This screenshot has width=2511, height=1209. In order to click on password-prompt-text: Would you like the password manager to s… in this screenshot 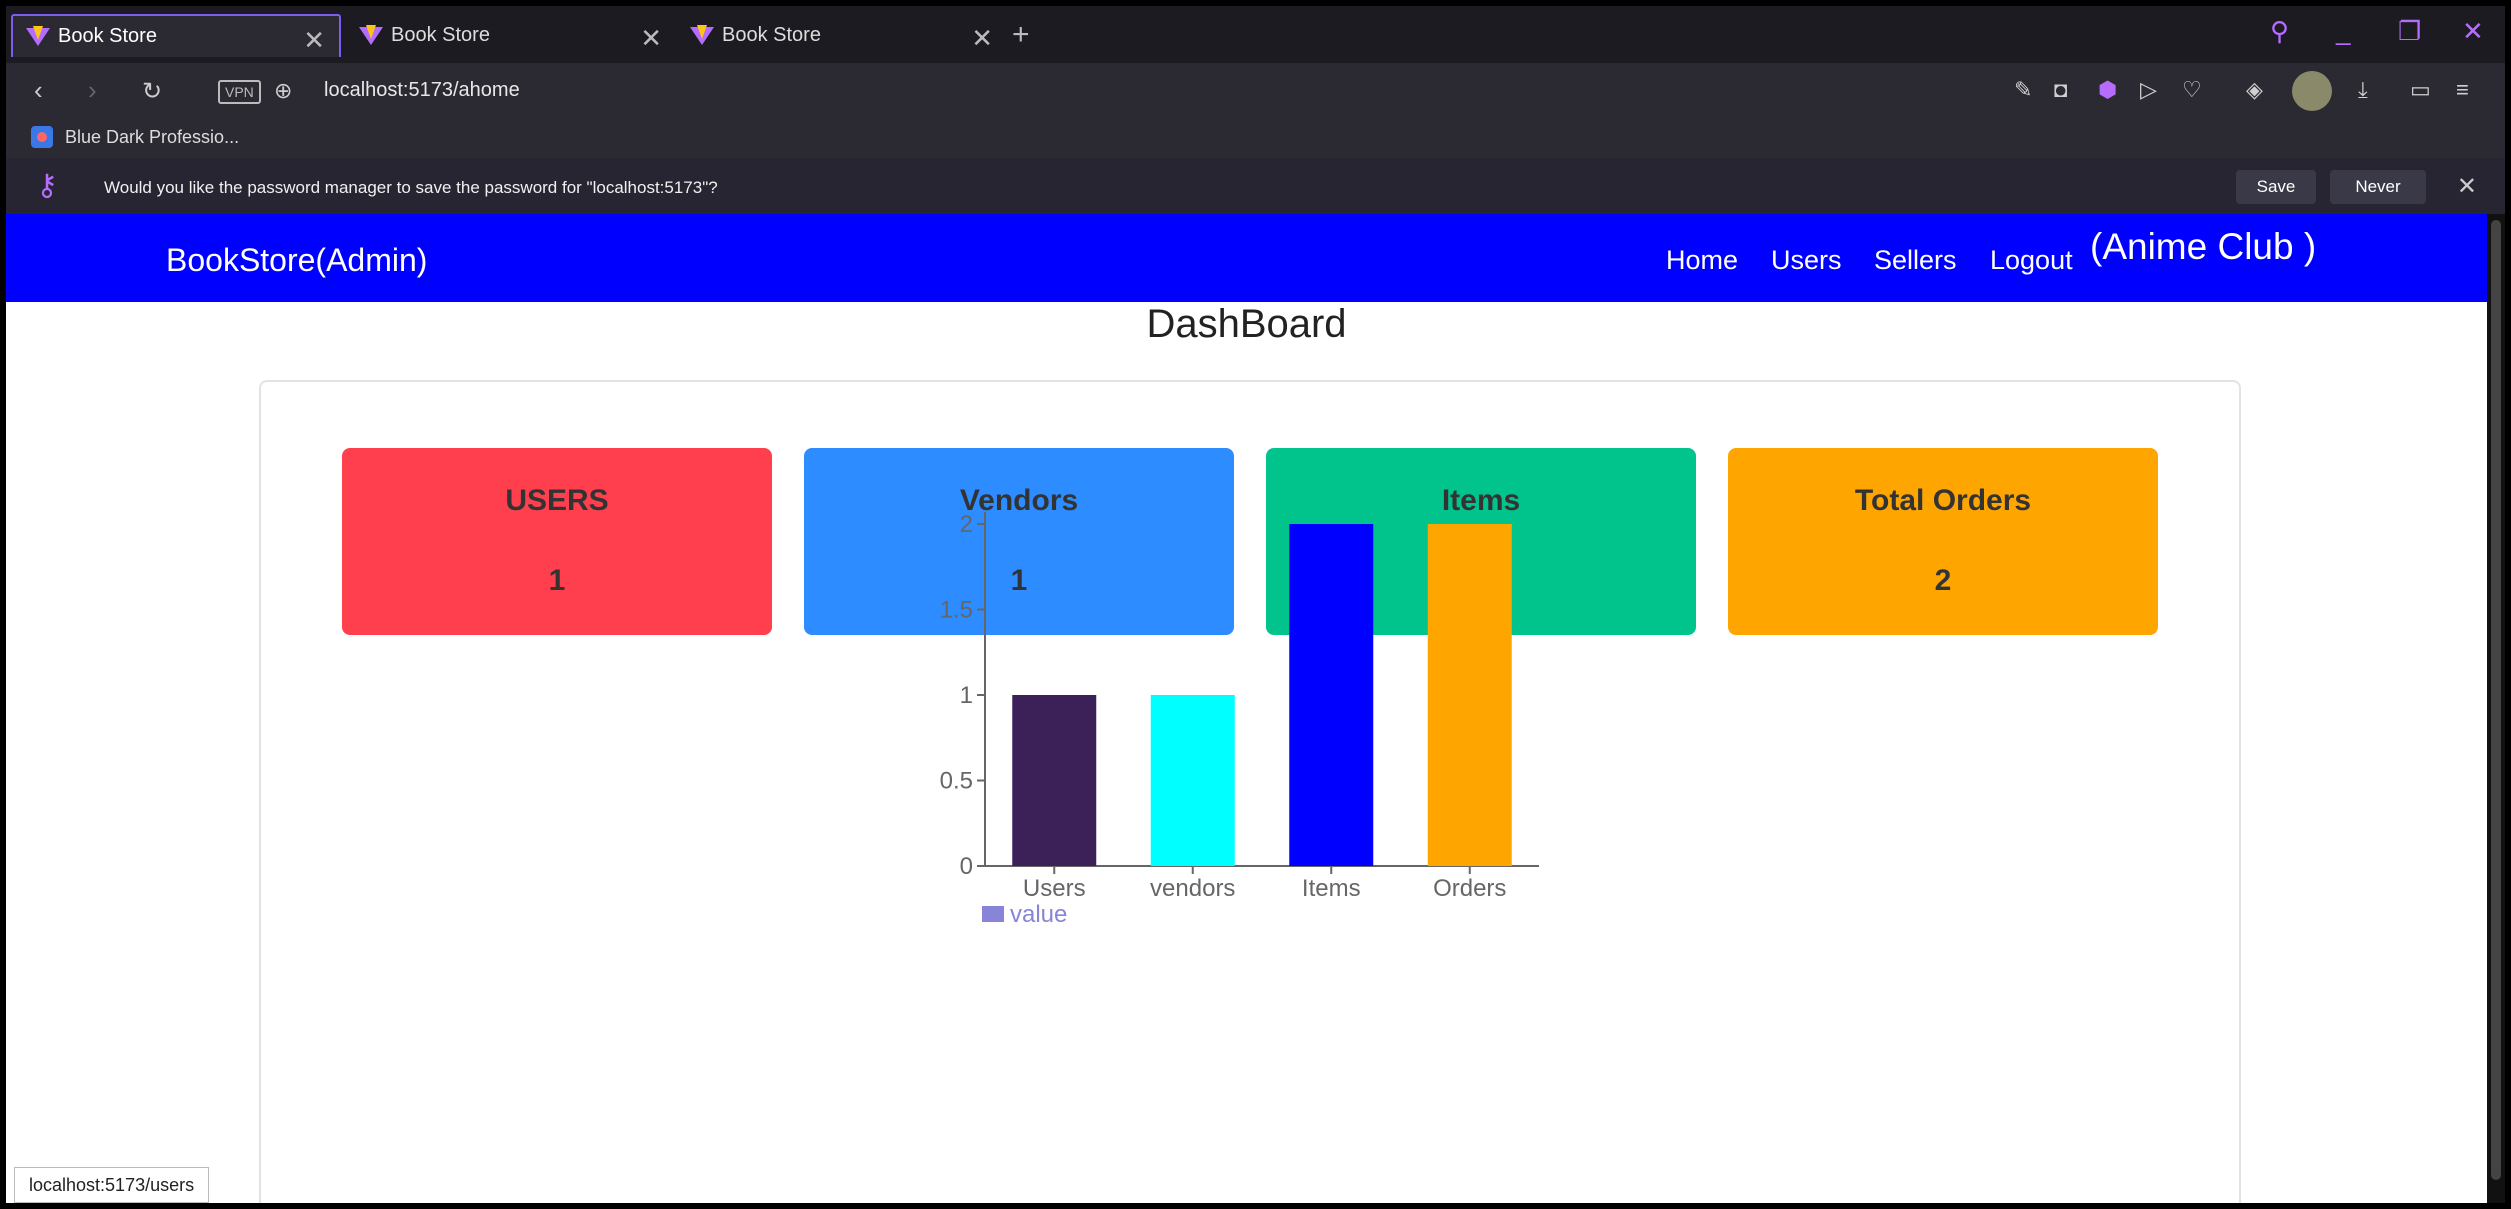, I will do `click(411, 187)`.